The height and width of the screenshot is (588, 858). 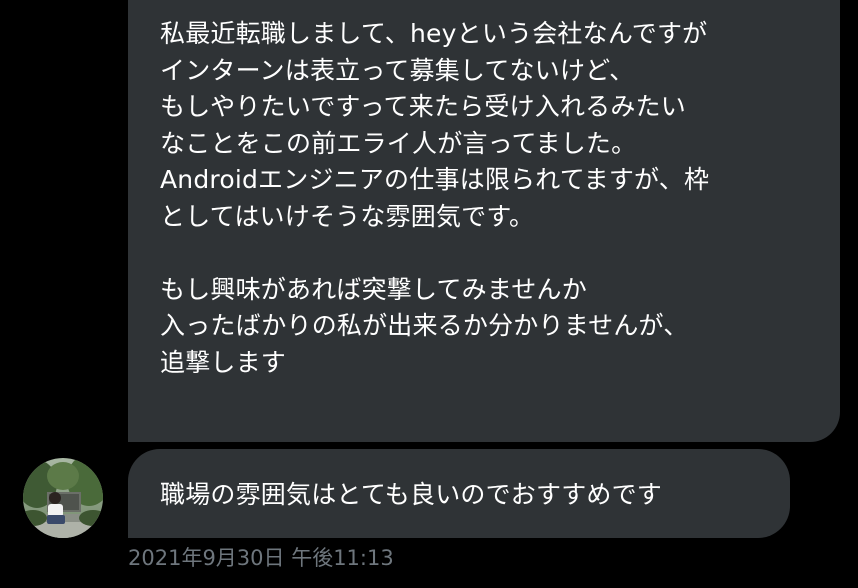 I want to click on sender-avatar, so click(x=63, y=498).